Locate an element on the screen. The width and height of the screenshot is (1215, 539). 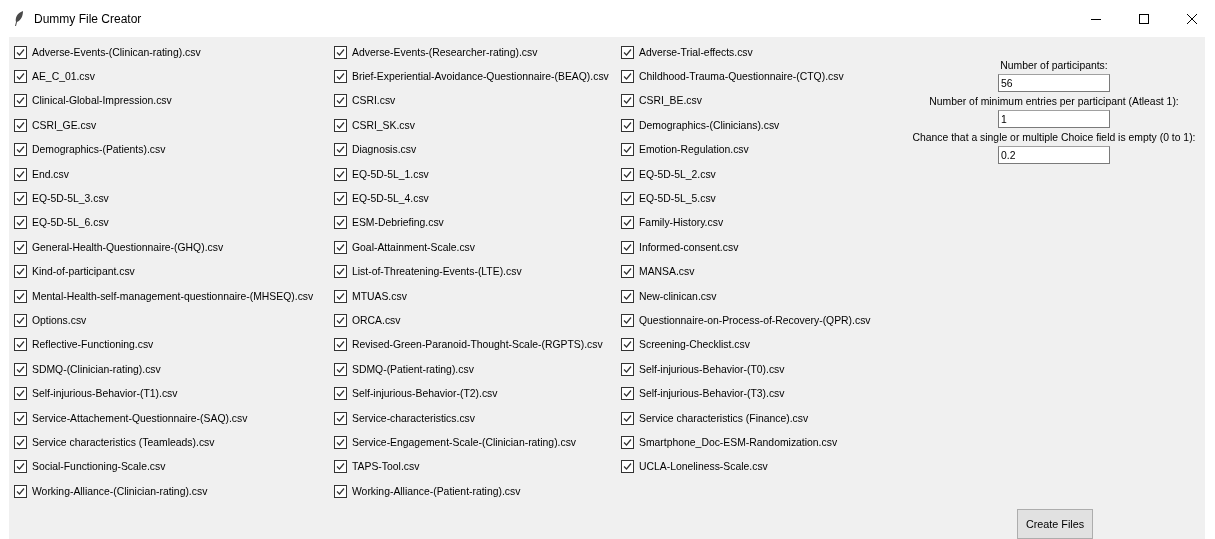
file-checkbox: Reflective-Functioning.csv is located at coordinates (84, 344).